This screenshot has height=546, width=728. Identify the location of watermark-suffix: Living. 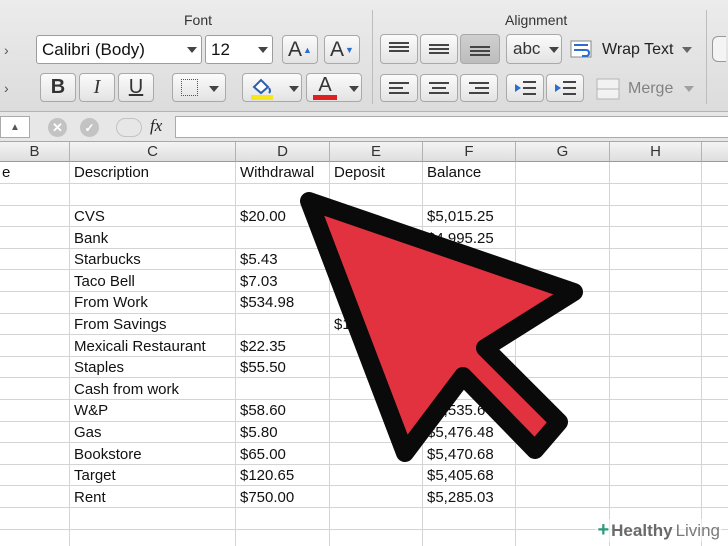
(697, 530).